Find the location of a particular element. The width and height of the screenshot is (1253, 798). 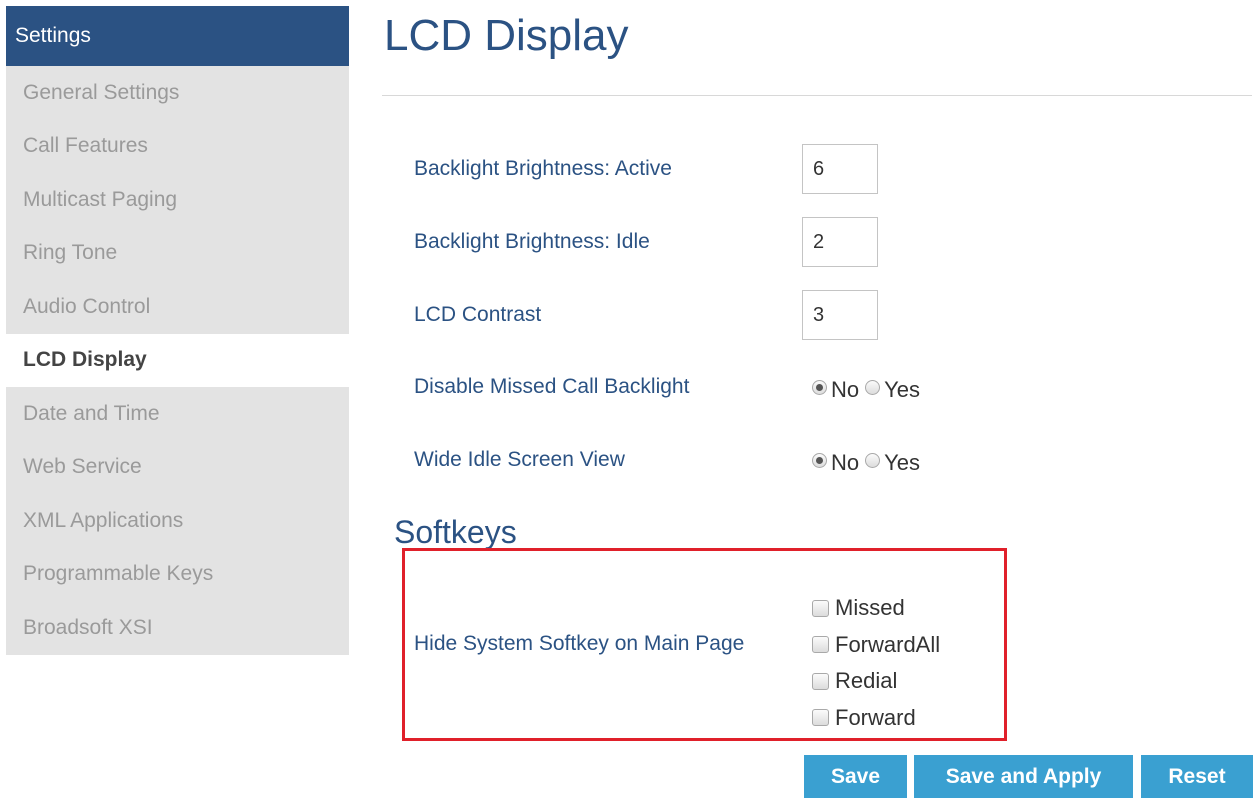

missed-checkbox is located at coordinates (820, 608).